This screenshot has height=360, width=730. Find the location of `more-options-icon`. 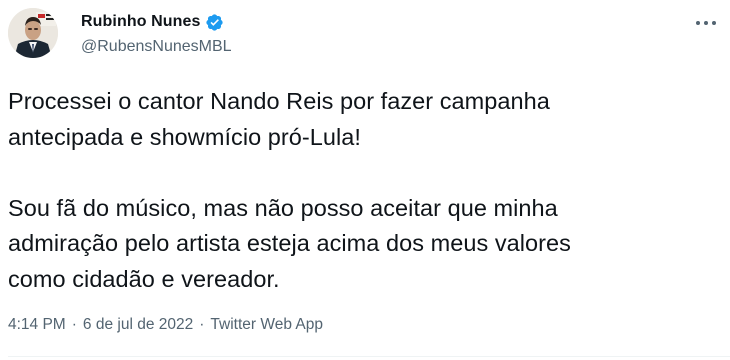

more-options-icon is located at coordinates (706, 23).